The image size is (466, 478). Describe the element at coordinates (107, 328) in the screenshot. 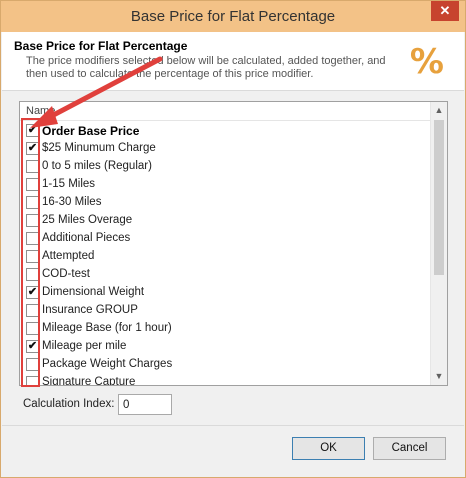

I see `list-item-label: Mileage Base (for 1 hour)` at that location.